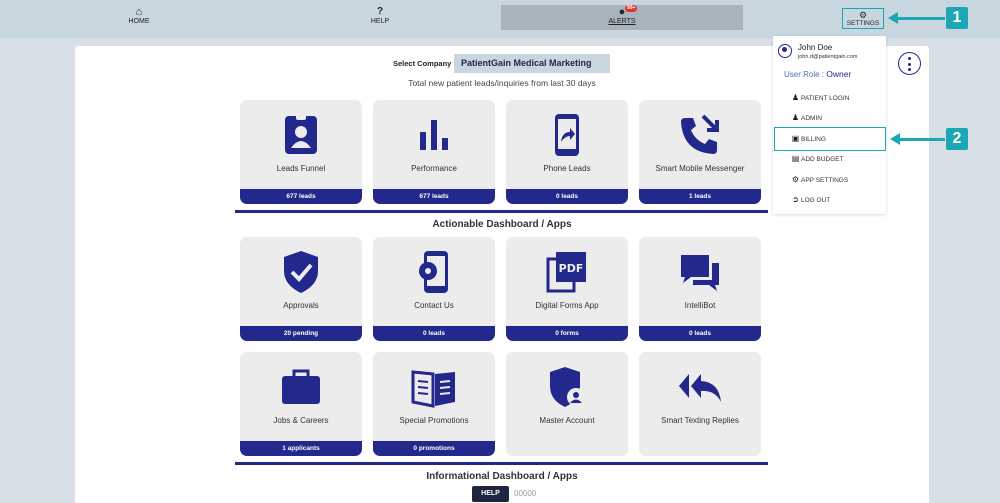 Image resolution: width=1000 pixels, height=503 pixels. Describe the element at coordinates (795, 199) in the screenshot. I see `sign-out-icon: ➲` at that location.